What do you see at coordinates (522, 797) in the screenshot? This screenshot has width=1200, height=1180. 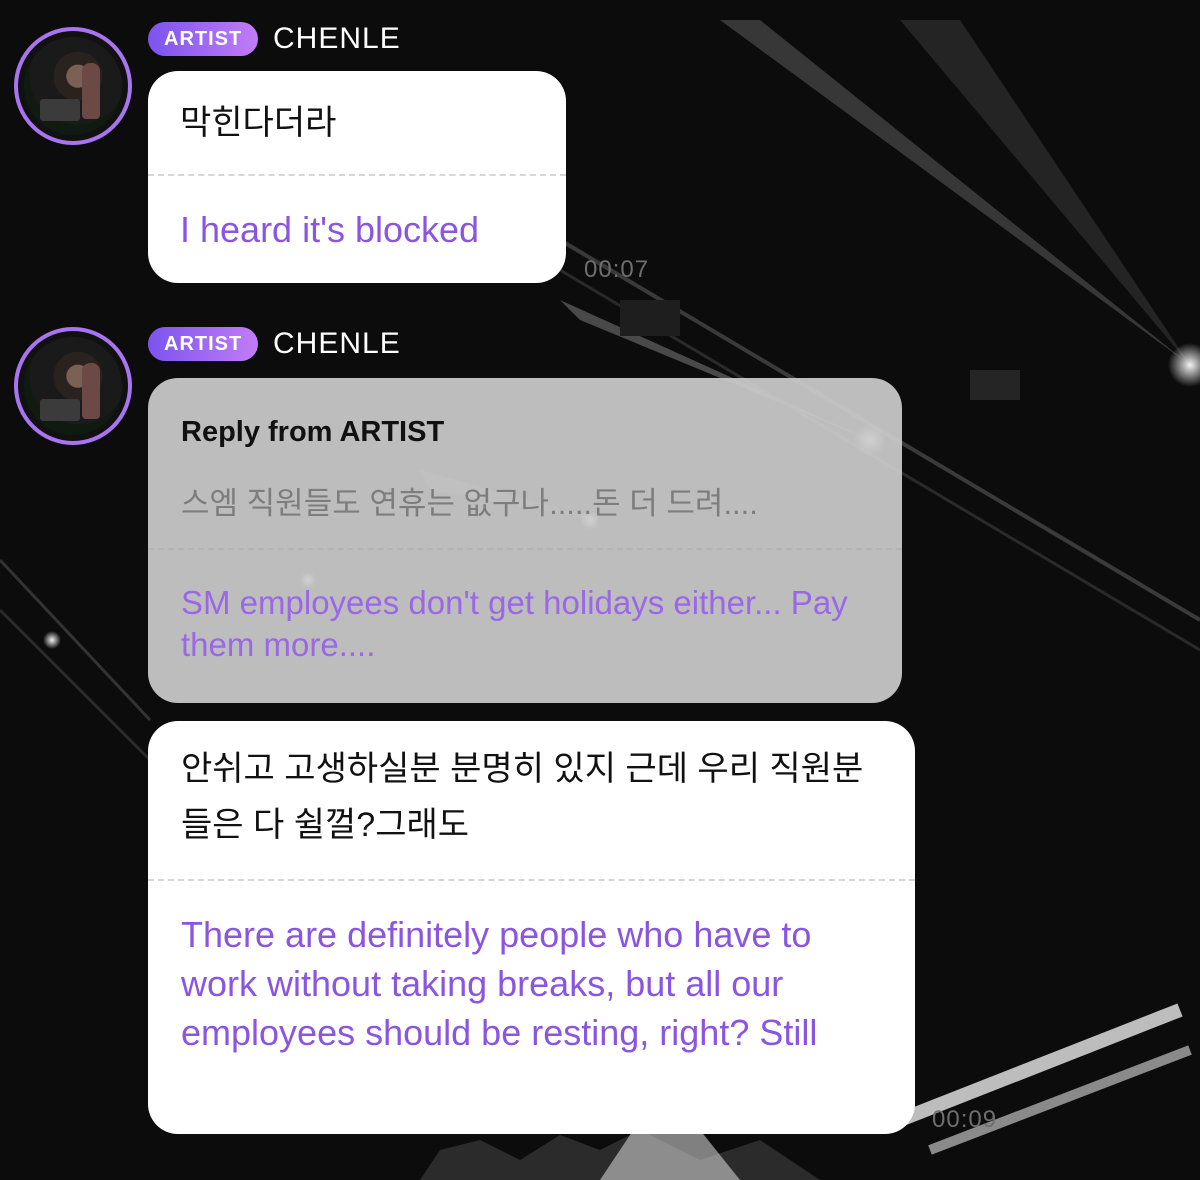 I see `message-original-text: 안쉬고 고생하실분 분명히 있지 근데 우리 직원분들은 다 쉴껄?그래도` at bounding box center [522, 797].